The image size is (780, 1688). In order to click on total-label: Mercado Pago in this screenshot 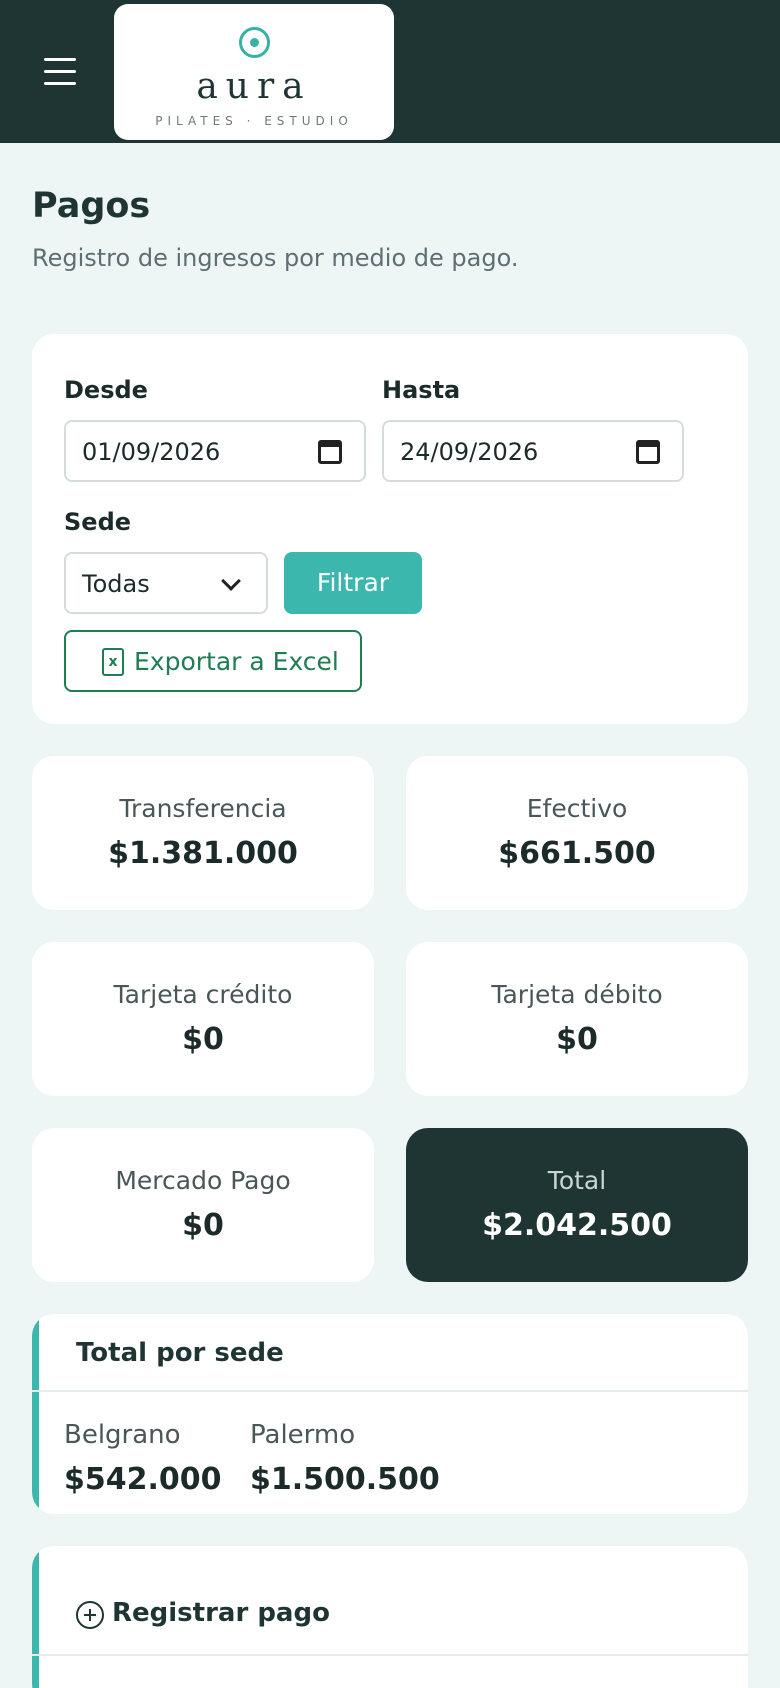, I will do `click(203, 1180)`.